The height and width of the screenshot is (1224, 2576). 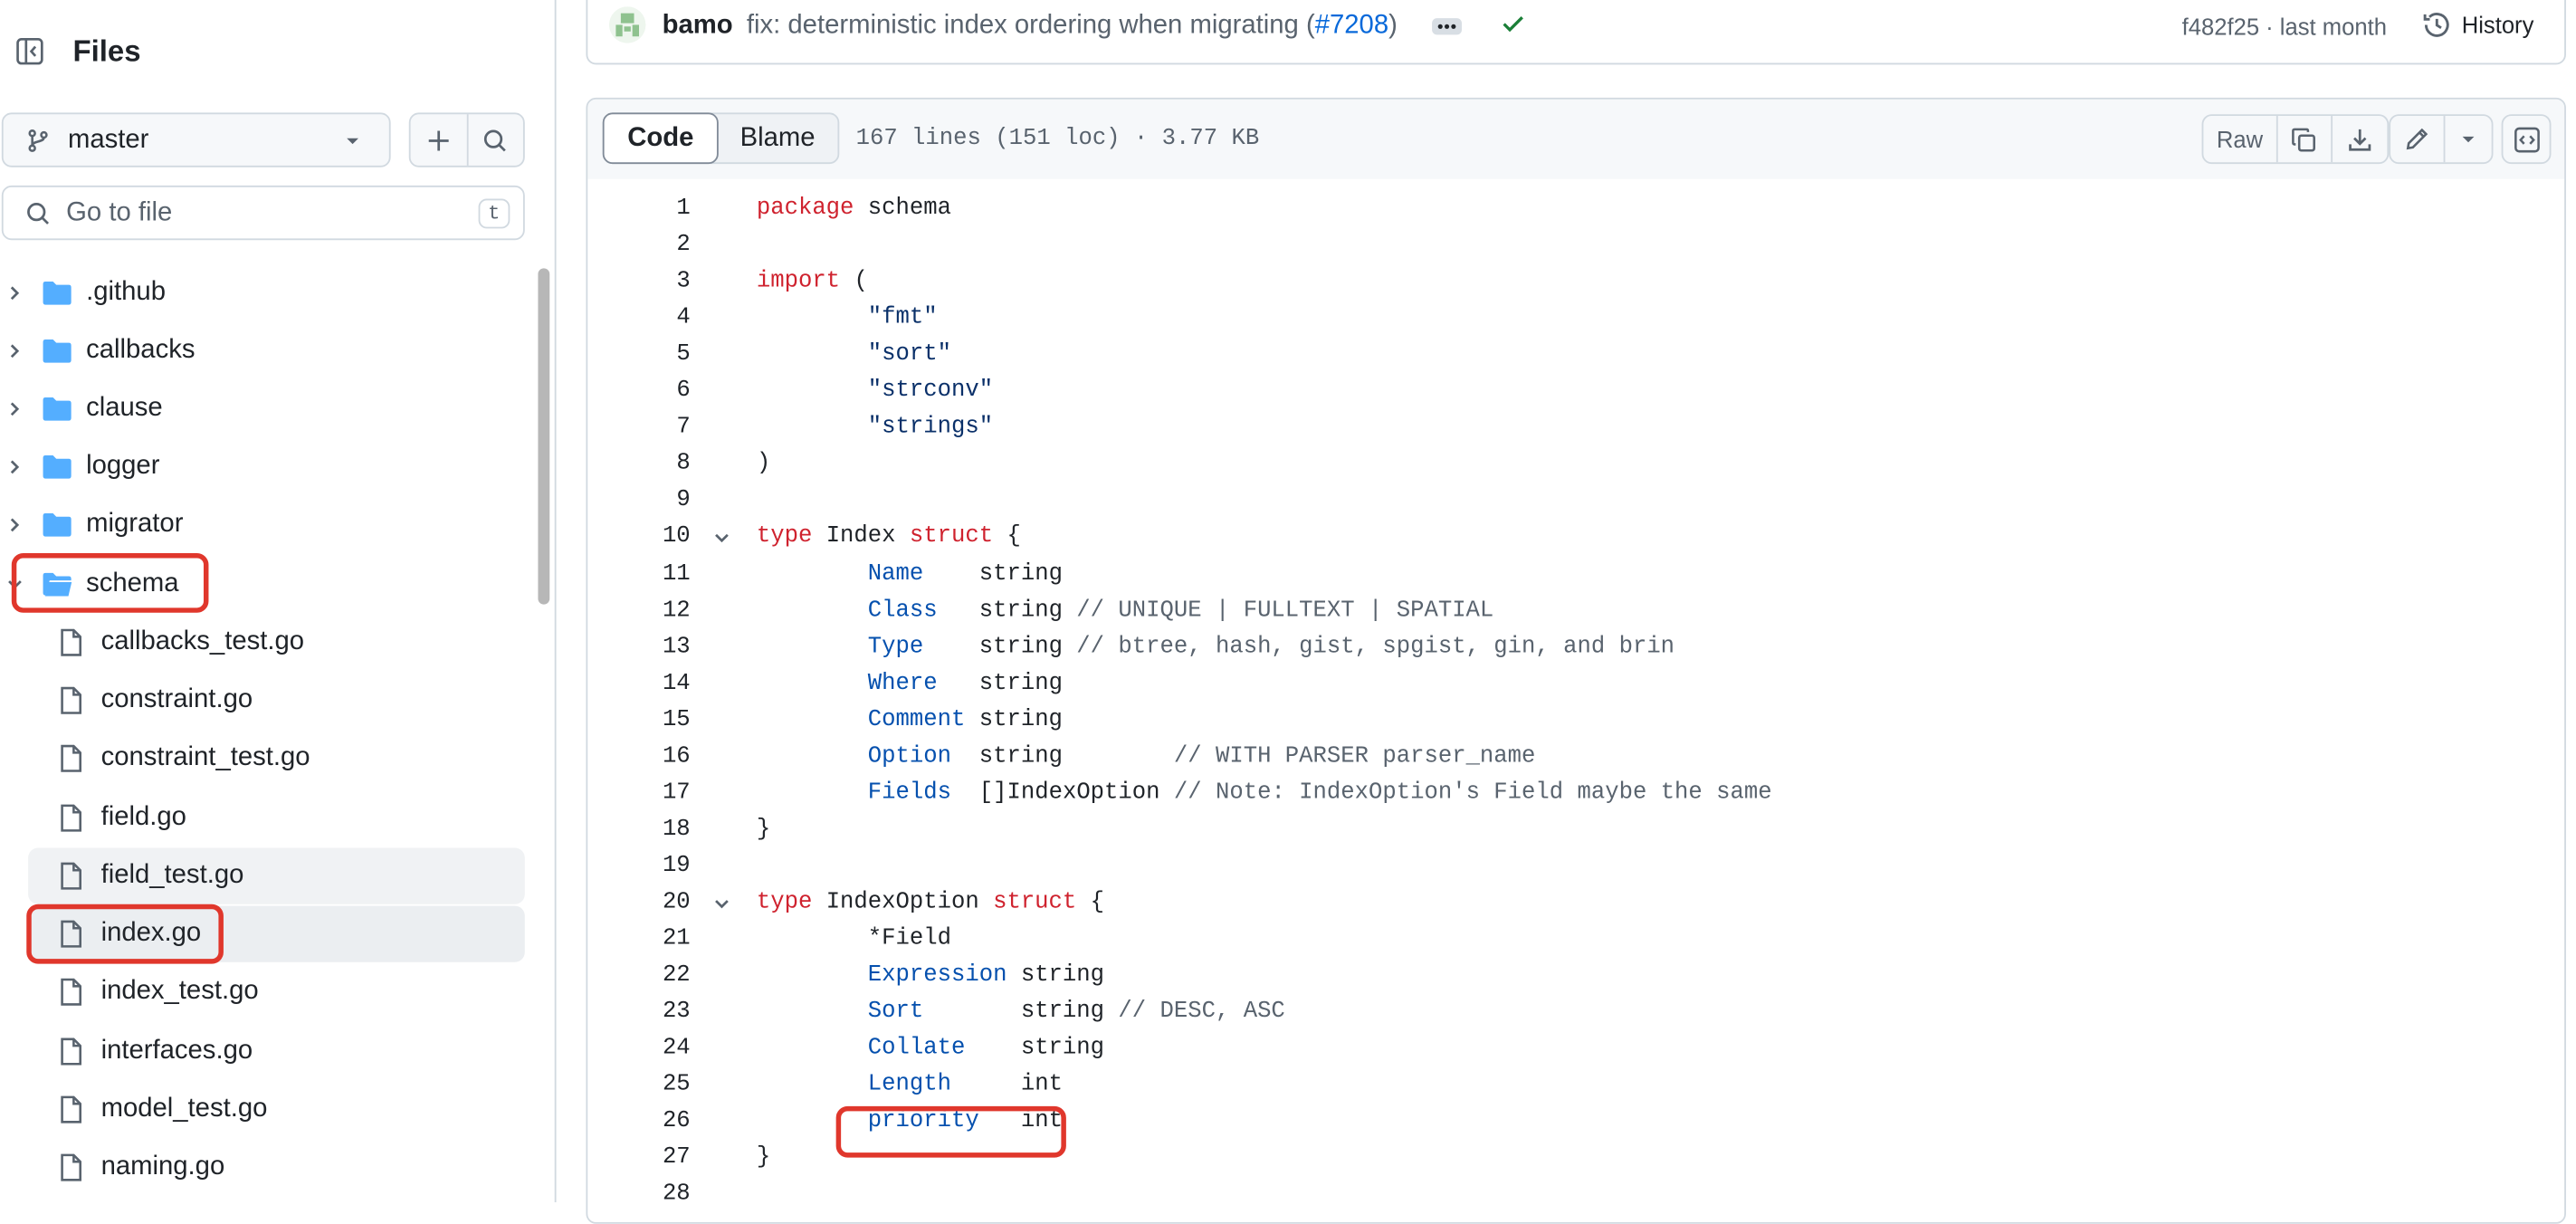 What do you see at coordinates (639, 792) in the screenshot?
I see `line-number: 17` at bounding box center [639, 792].